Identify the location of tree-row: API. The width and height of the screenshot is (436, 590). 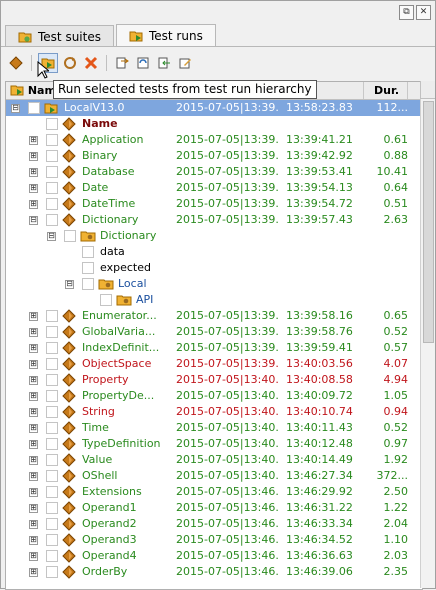
(214, 300).